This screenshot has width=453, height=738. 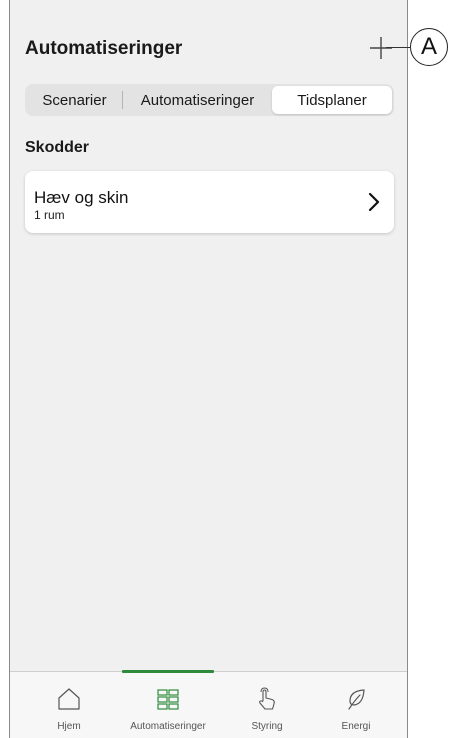 I want to click on segmented-control: Scenarier Automatiseringer Tidsplaner, so click(x=209, y=100).